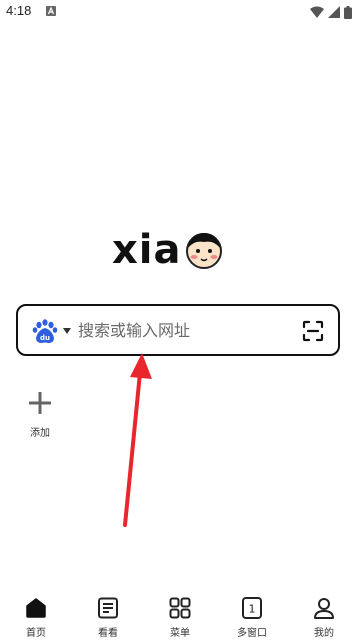  What do you see at coordinates (180, 12) in the screenshot?
I see `status-bar: 4:18` at bounding box center [180, 12].